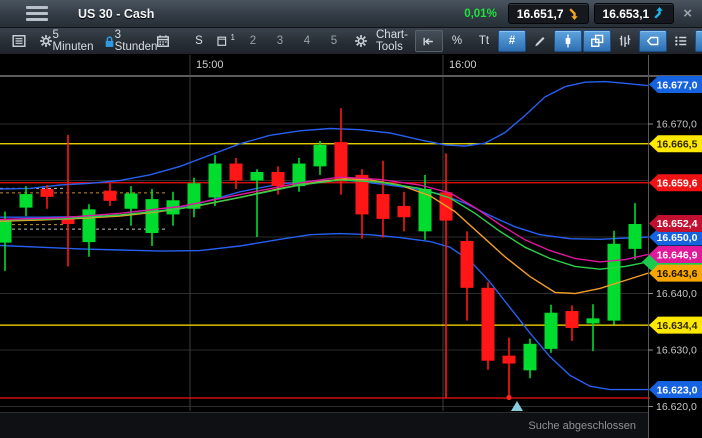 The image size is (702, 438). I want to click on eraser-icon, so click(652, 41).